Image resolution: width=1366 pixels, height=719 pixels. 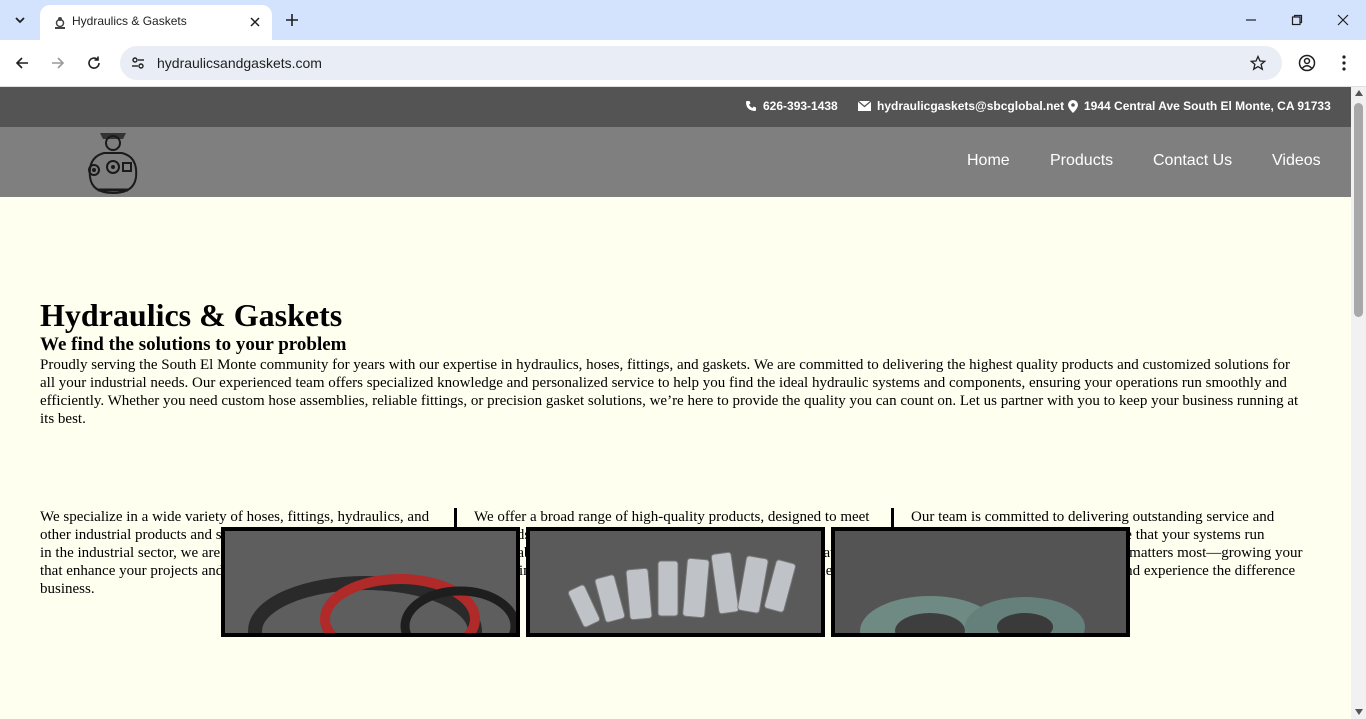 I want to click on bookmark-button, so click(x=1258, y=63).